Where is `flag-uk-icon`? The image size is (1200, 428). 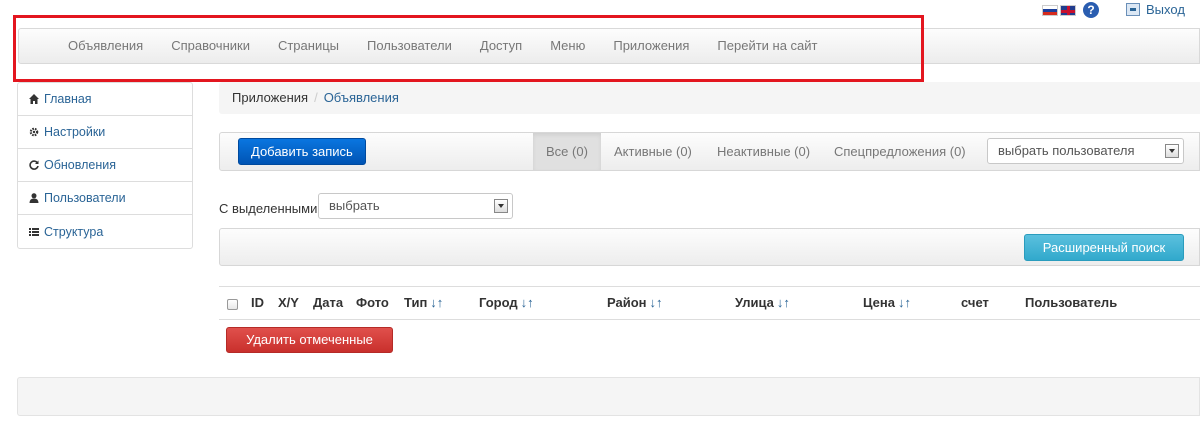
flag-uk-icon is located at coordinates (1068, 10).